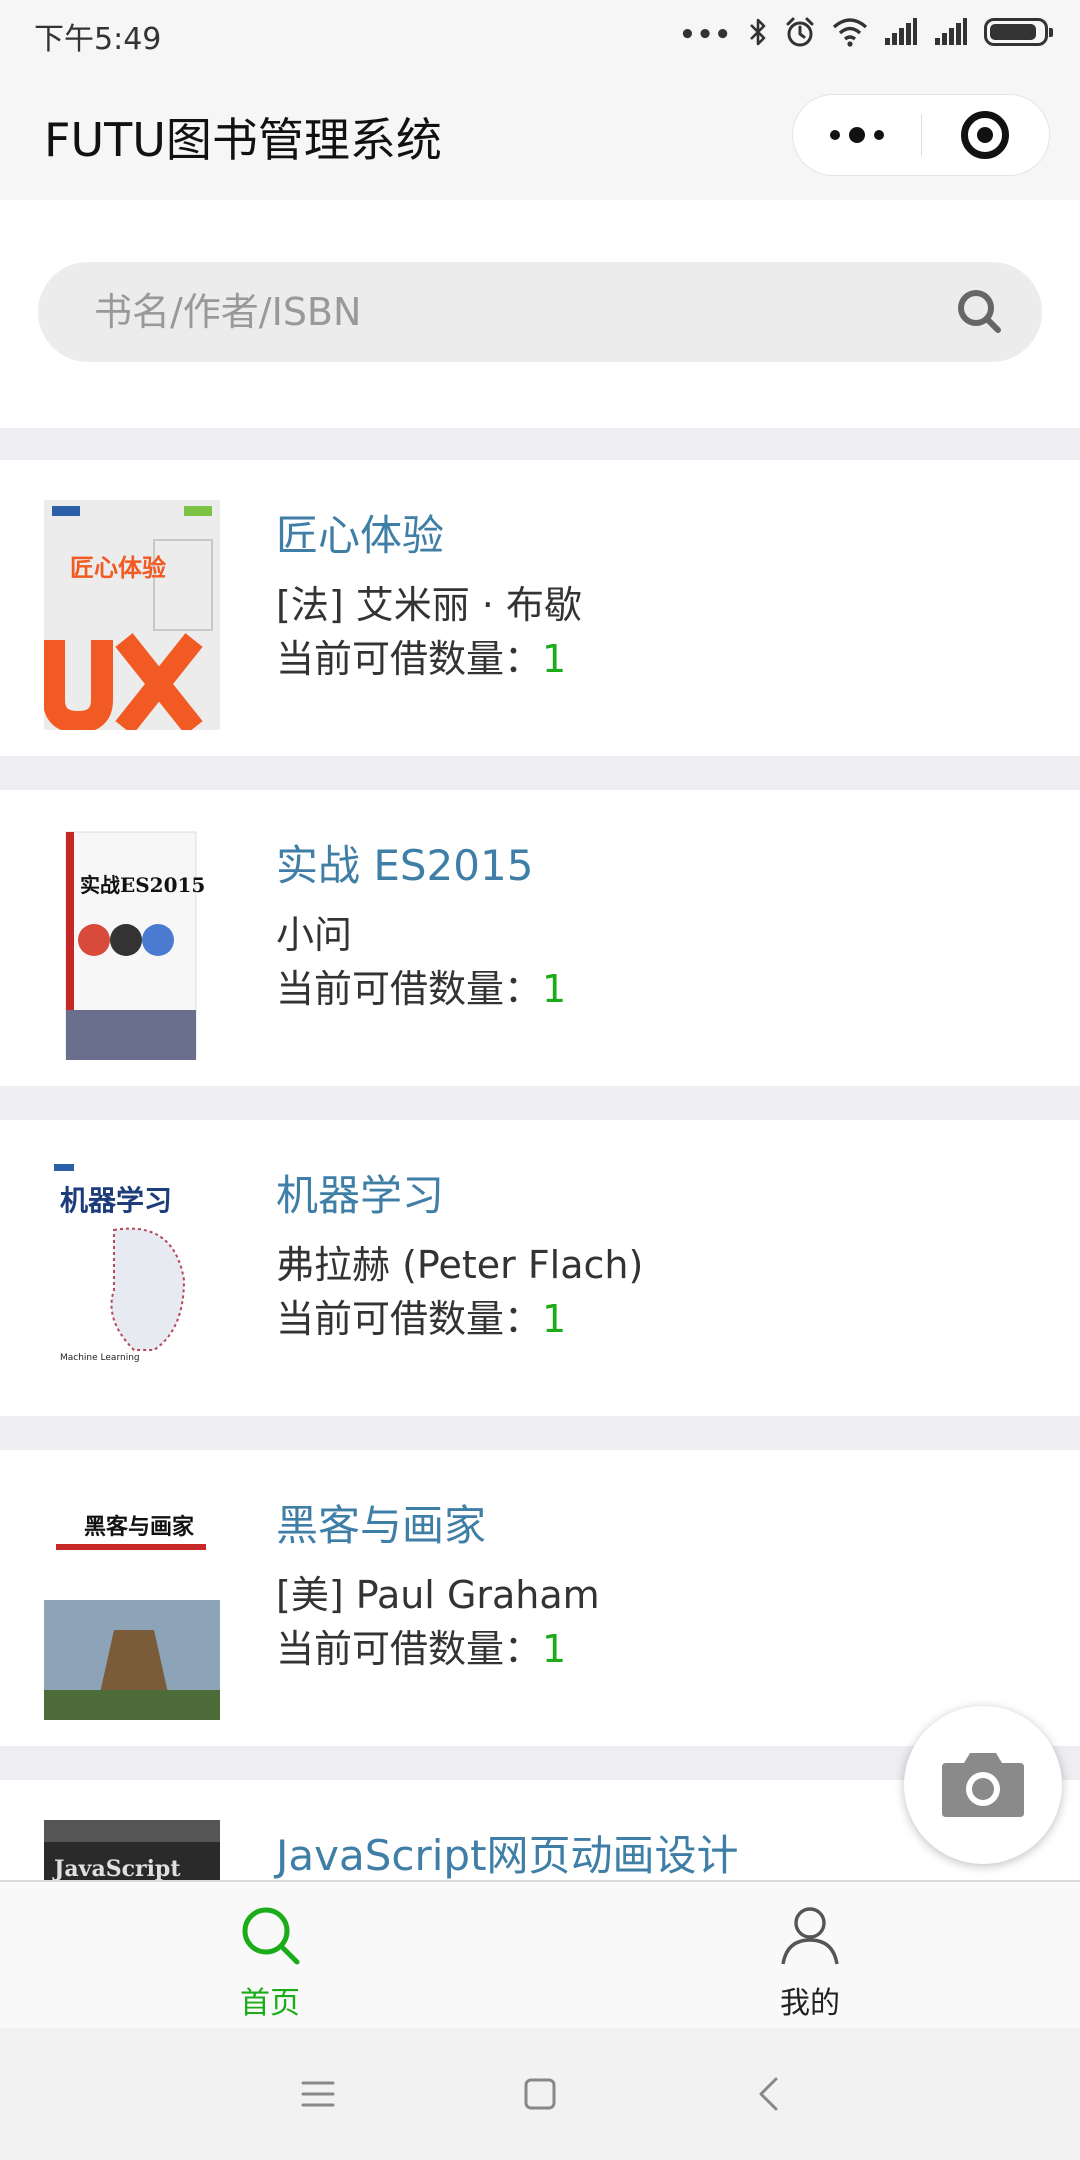 This screenshot has width=1080, height=2160. What do you see at coordinates (810, 2003) in the screenshot?
I see `tab-label: 我的` at bounding box center [810, 2003].